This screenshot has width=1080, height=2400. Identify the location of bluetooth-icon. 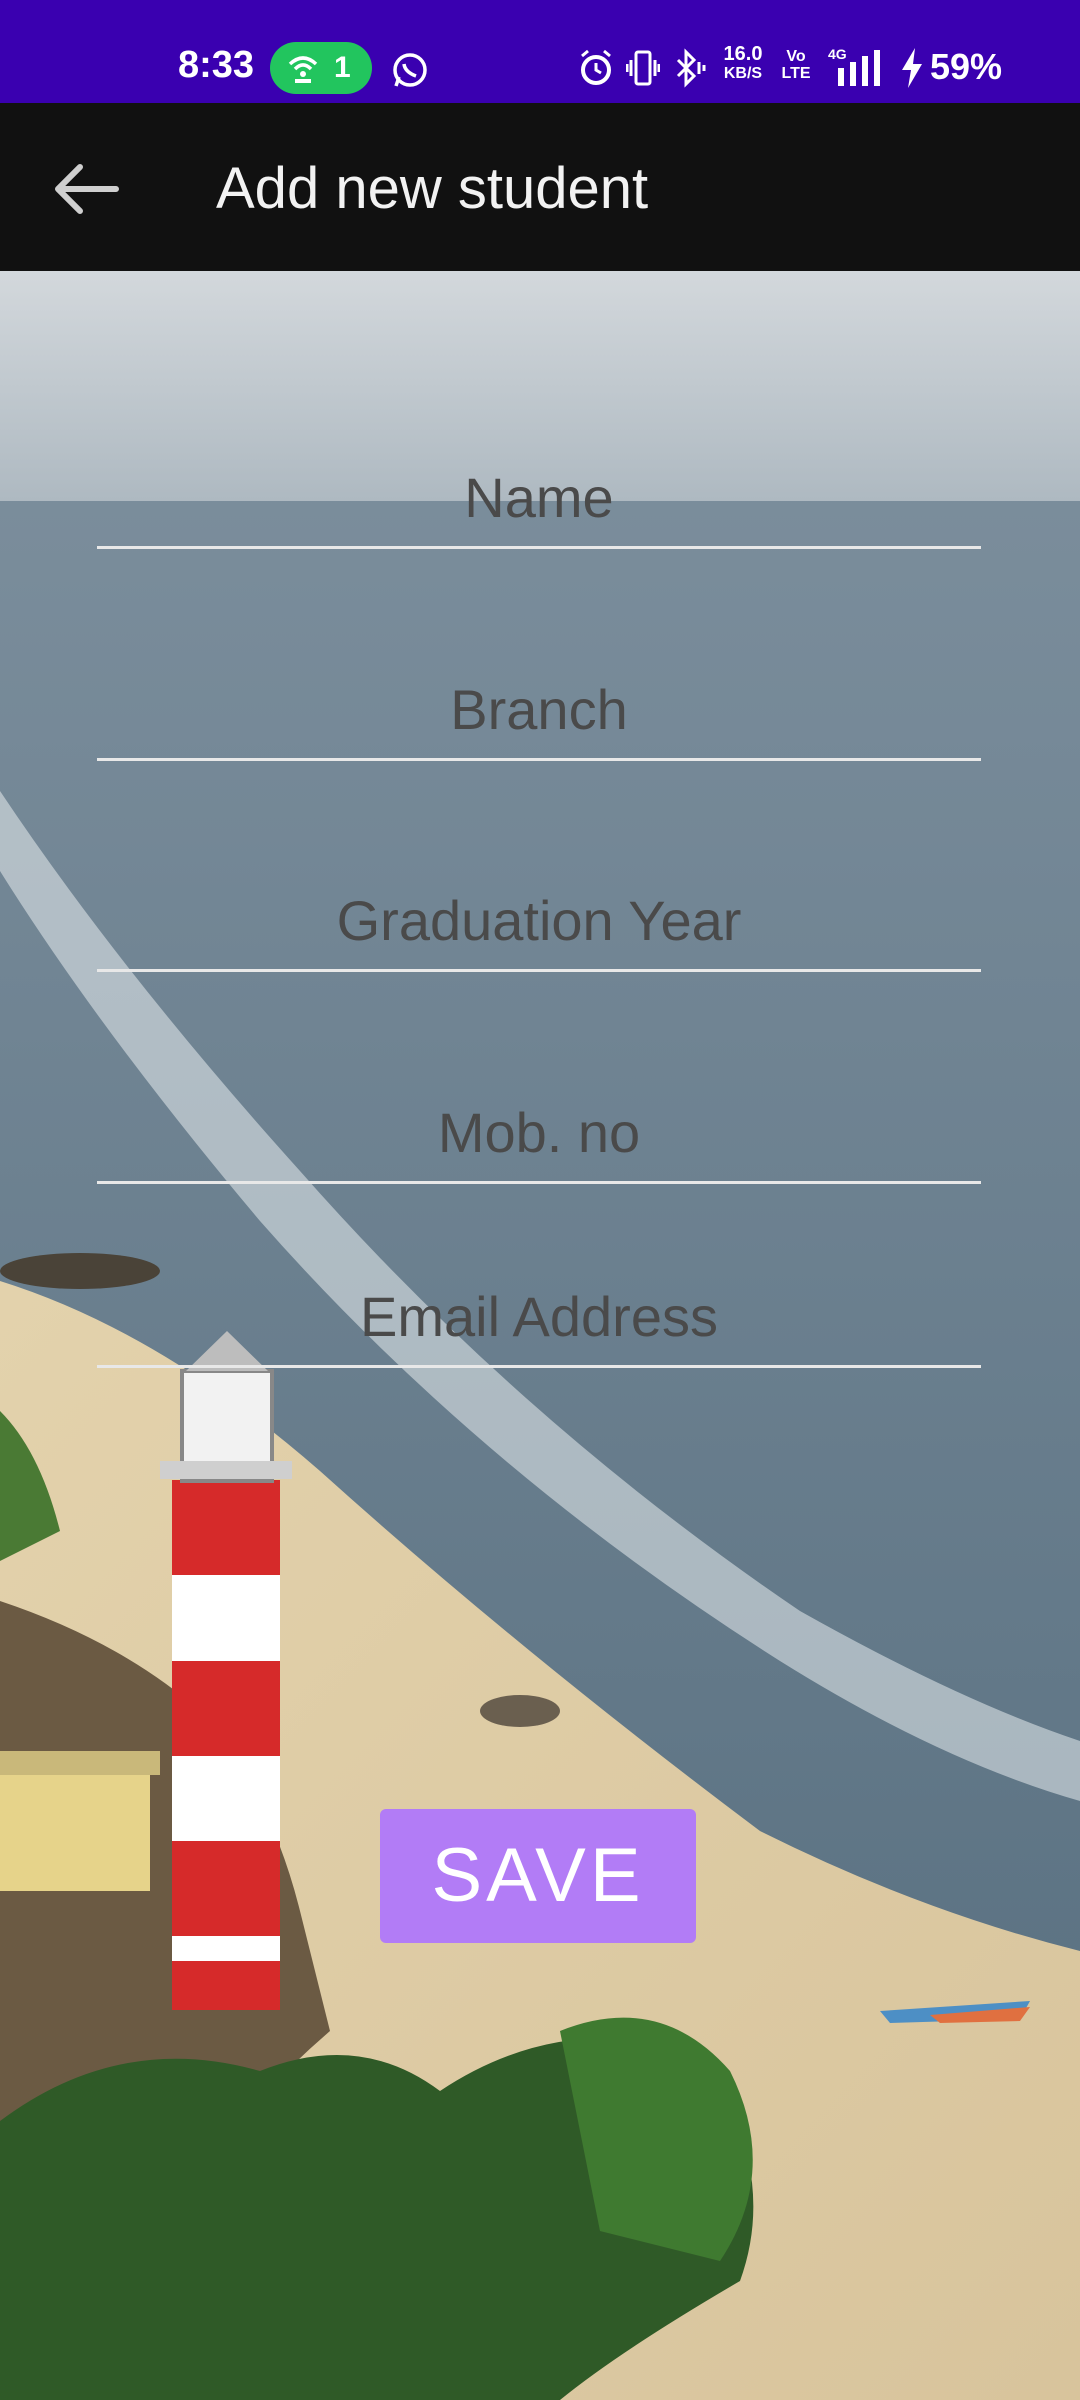
(691, 68).